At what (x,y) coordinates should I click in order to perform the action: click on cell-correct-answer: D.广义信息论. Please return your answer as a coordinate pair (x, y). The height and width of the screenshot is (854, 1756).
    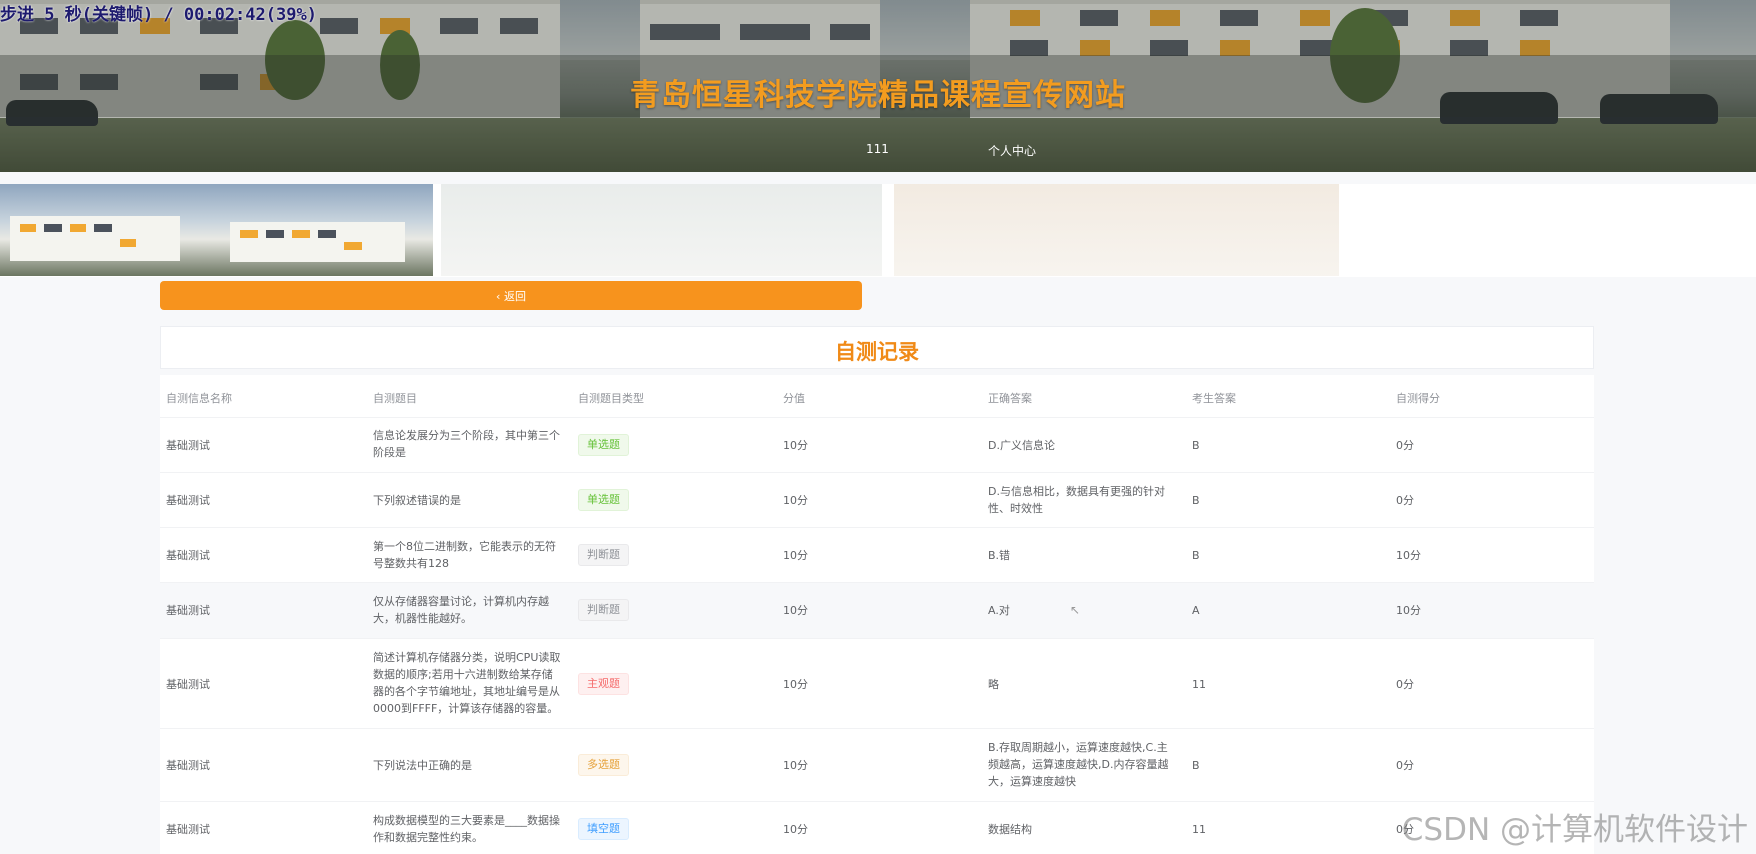
    Looking at the image, I should click on (1021, 445).